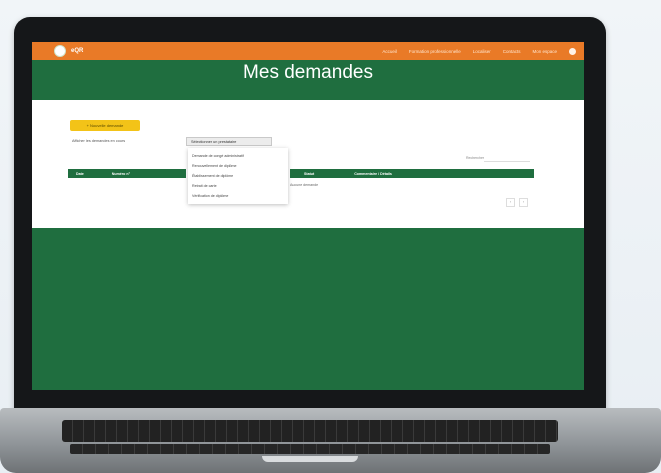  Describe the element at coordinates (238, 156) in the screenshot. I see `dropdown-option: Demande de congé administratif` at that location.